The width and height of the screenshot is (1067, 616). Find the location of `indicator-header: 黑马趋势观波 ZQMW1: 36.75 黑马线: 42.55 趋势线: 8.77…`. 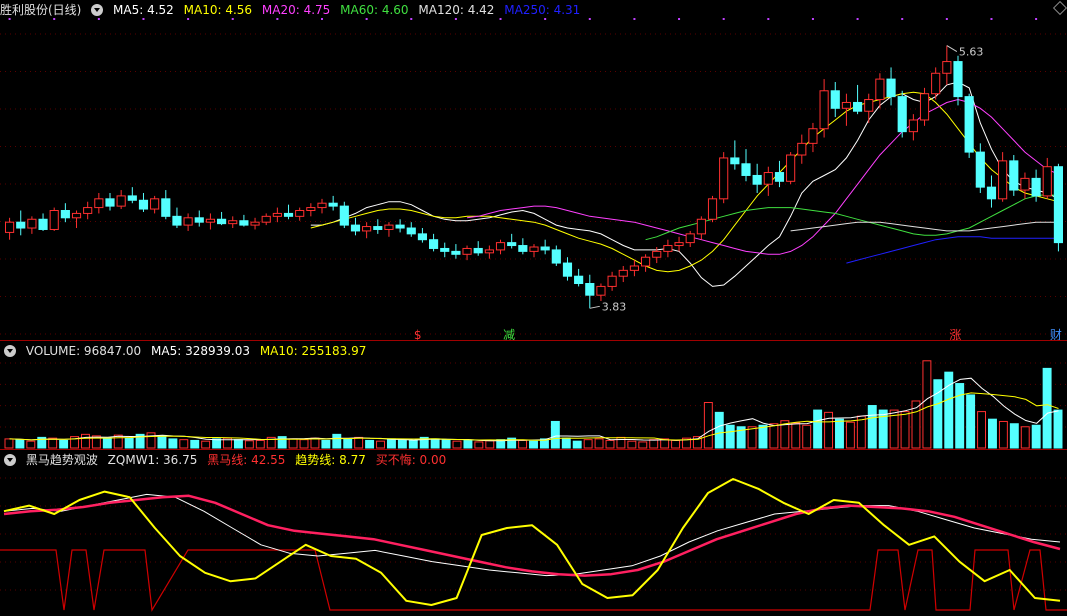

indicator-header: 黑马趋势观波 ZQMW1: 36.75 黑马线: 42.55 趋势线: 8.77… is located at coordinates (226, 460).